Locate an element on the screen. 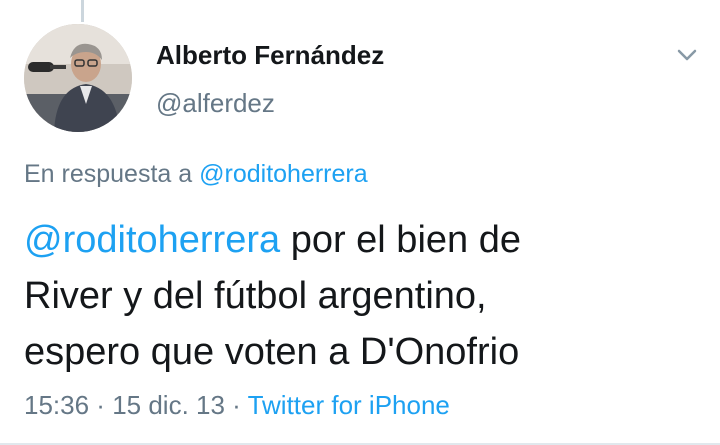  tweet-menu-button is located at coordinates (687, 55).